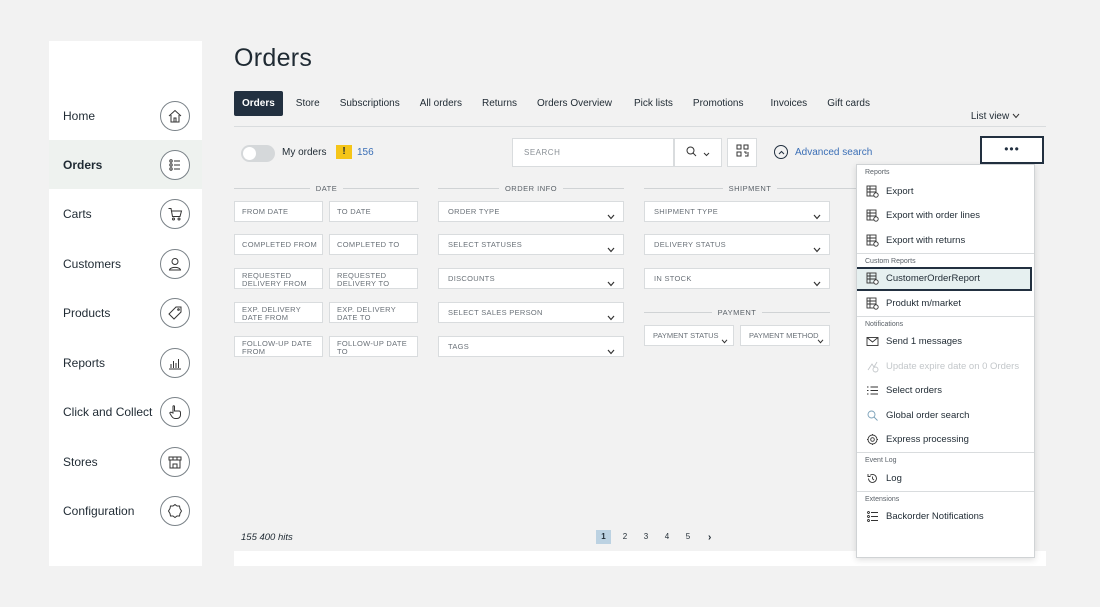 The width and height of the screenshot is (1100, 607). What do you see at coordinates (945, 191) in the screenshot?
I see `menu-item-export: Export` at bounding box center [945, 191].